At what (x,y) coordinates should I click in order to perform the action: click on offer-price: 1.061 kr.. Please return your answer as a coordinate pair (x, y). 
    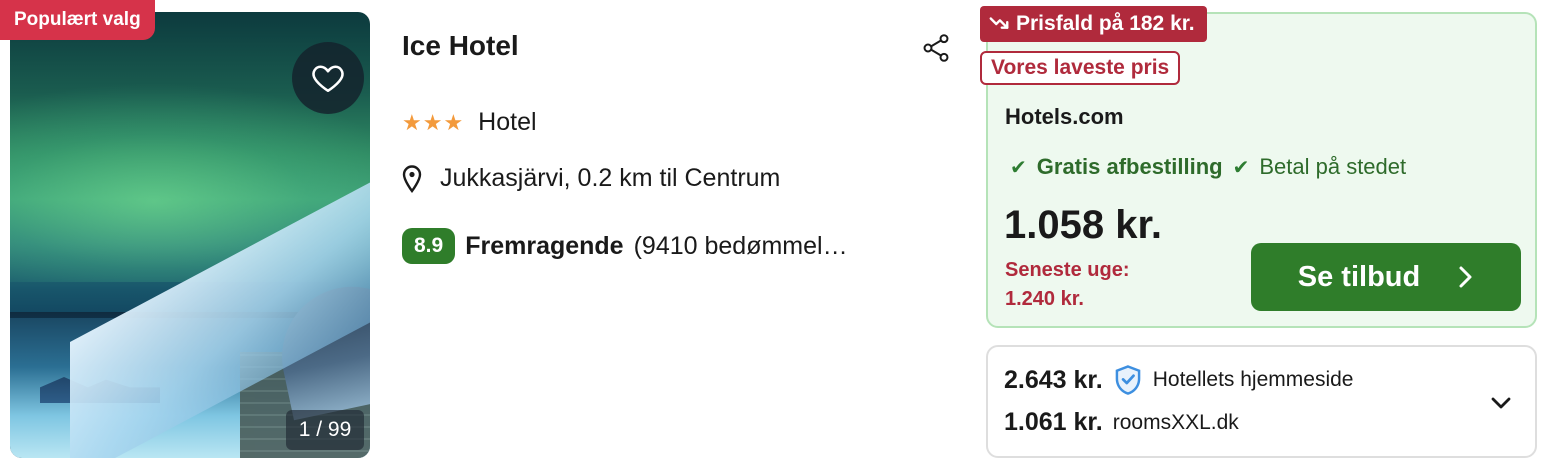
    Looking at the image, I should click on (1053, 422).